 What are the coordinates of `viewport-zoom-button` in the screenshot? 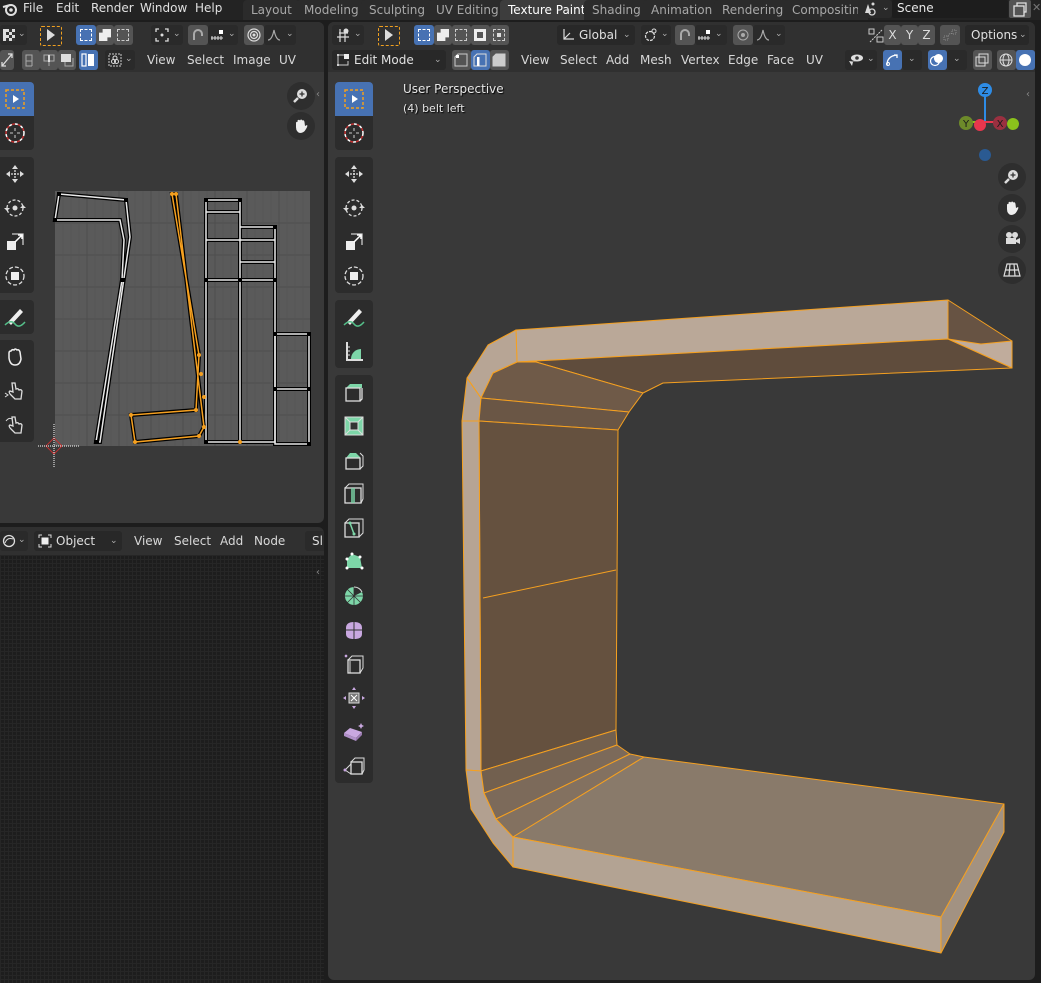 It's located at (1012, 177).